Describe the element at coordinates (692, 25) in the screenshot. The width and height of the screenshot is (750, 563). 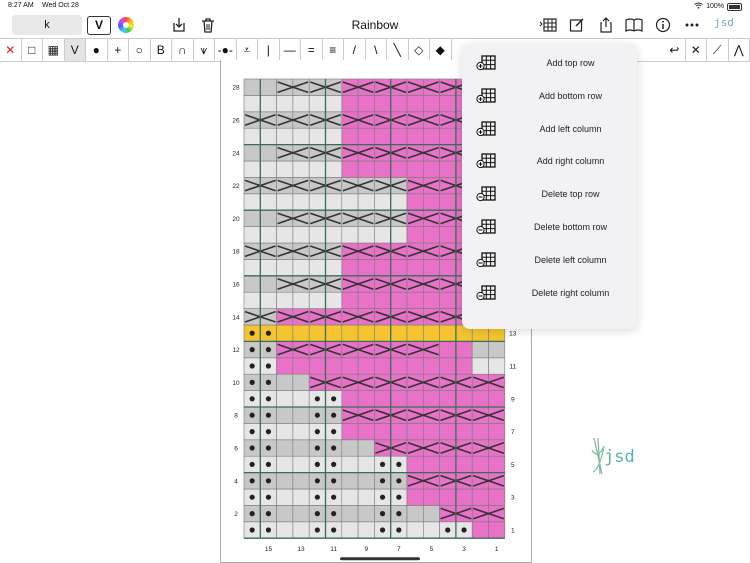
I see `more-icon` at that location.